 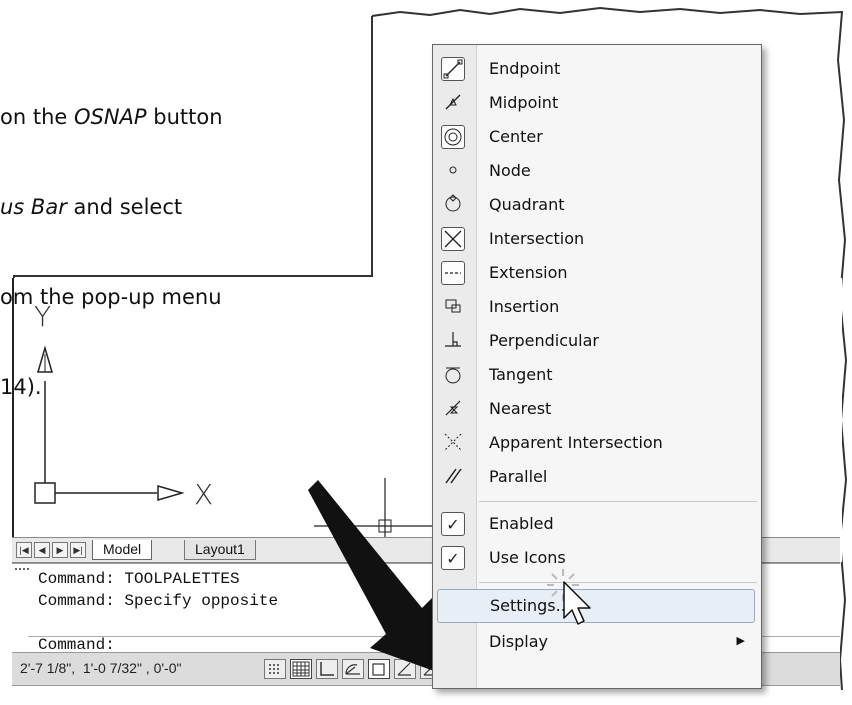 I want to click on menu-item-perpendicular: Perpendicular, so click(x=596, y=341).